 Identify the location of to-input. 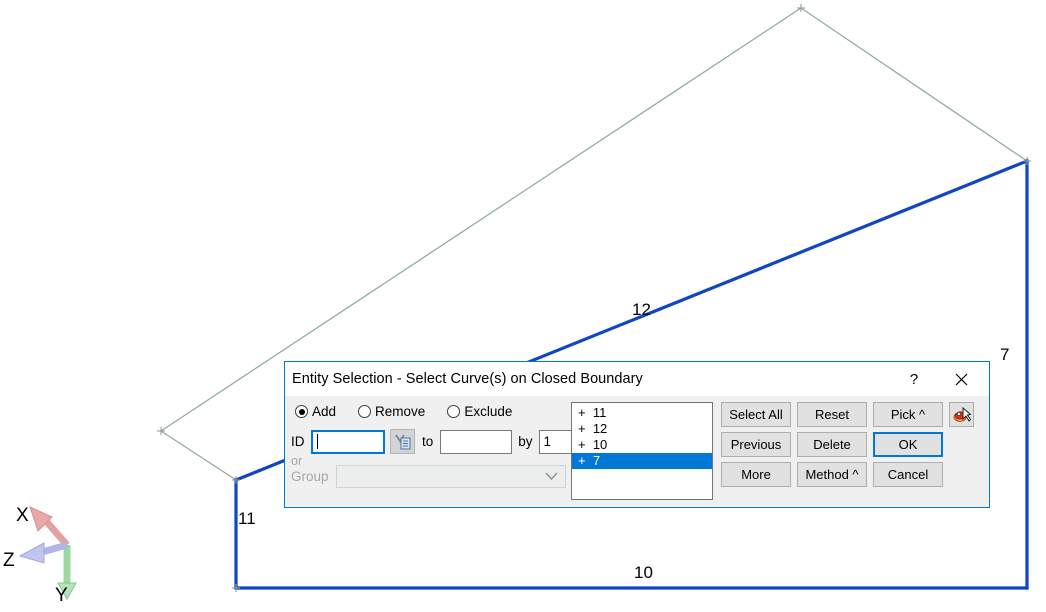
(476, 441).